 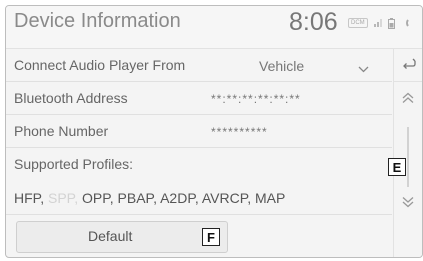 I want to click on back-button, so click(x=408, y=65).